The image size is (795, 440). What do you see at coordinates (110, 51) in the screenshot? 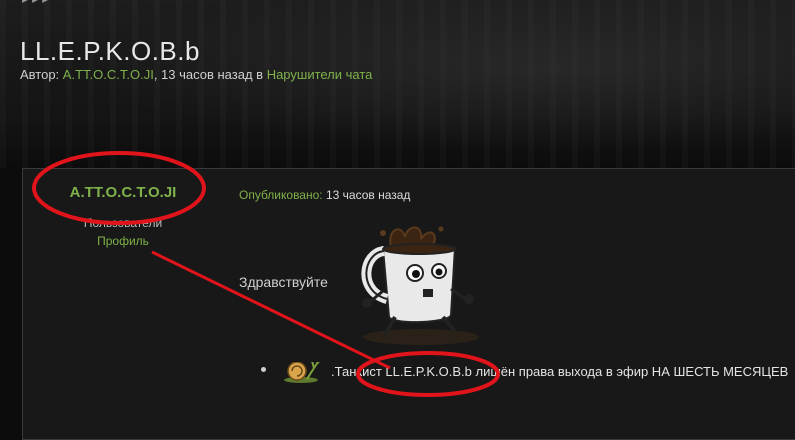
I see `page-title: LL.E.P.K.O.B.b` at bounding box center [110, 51].